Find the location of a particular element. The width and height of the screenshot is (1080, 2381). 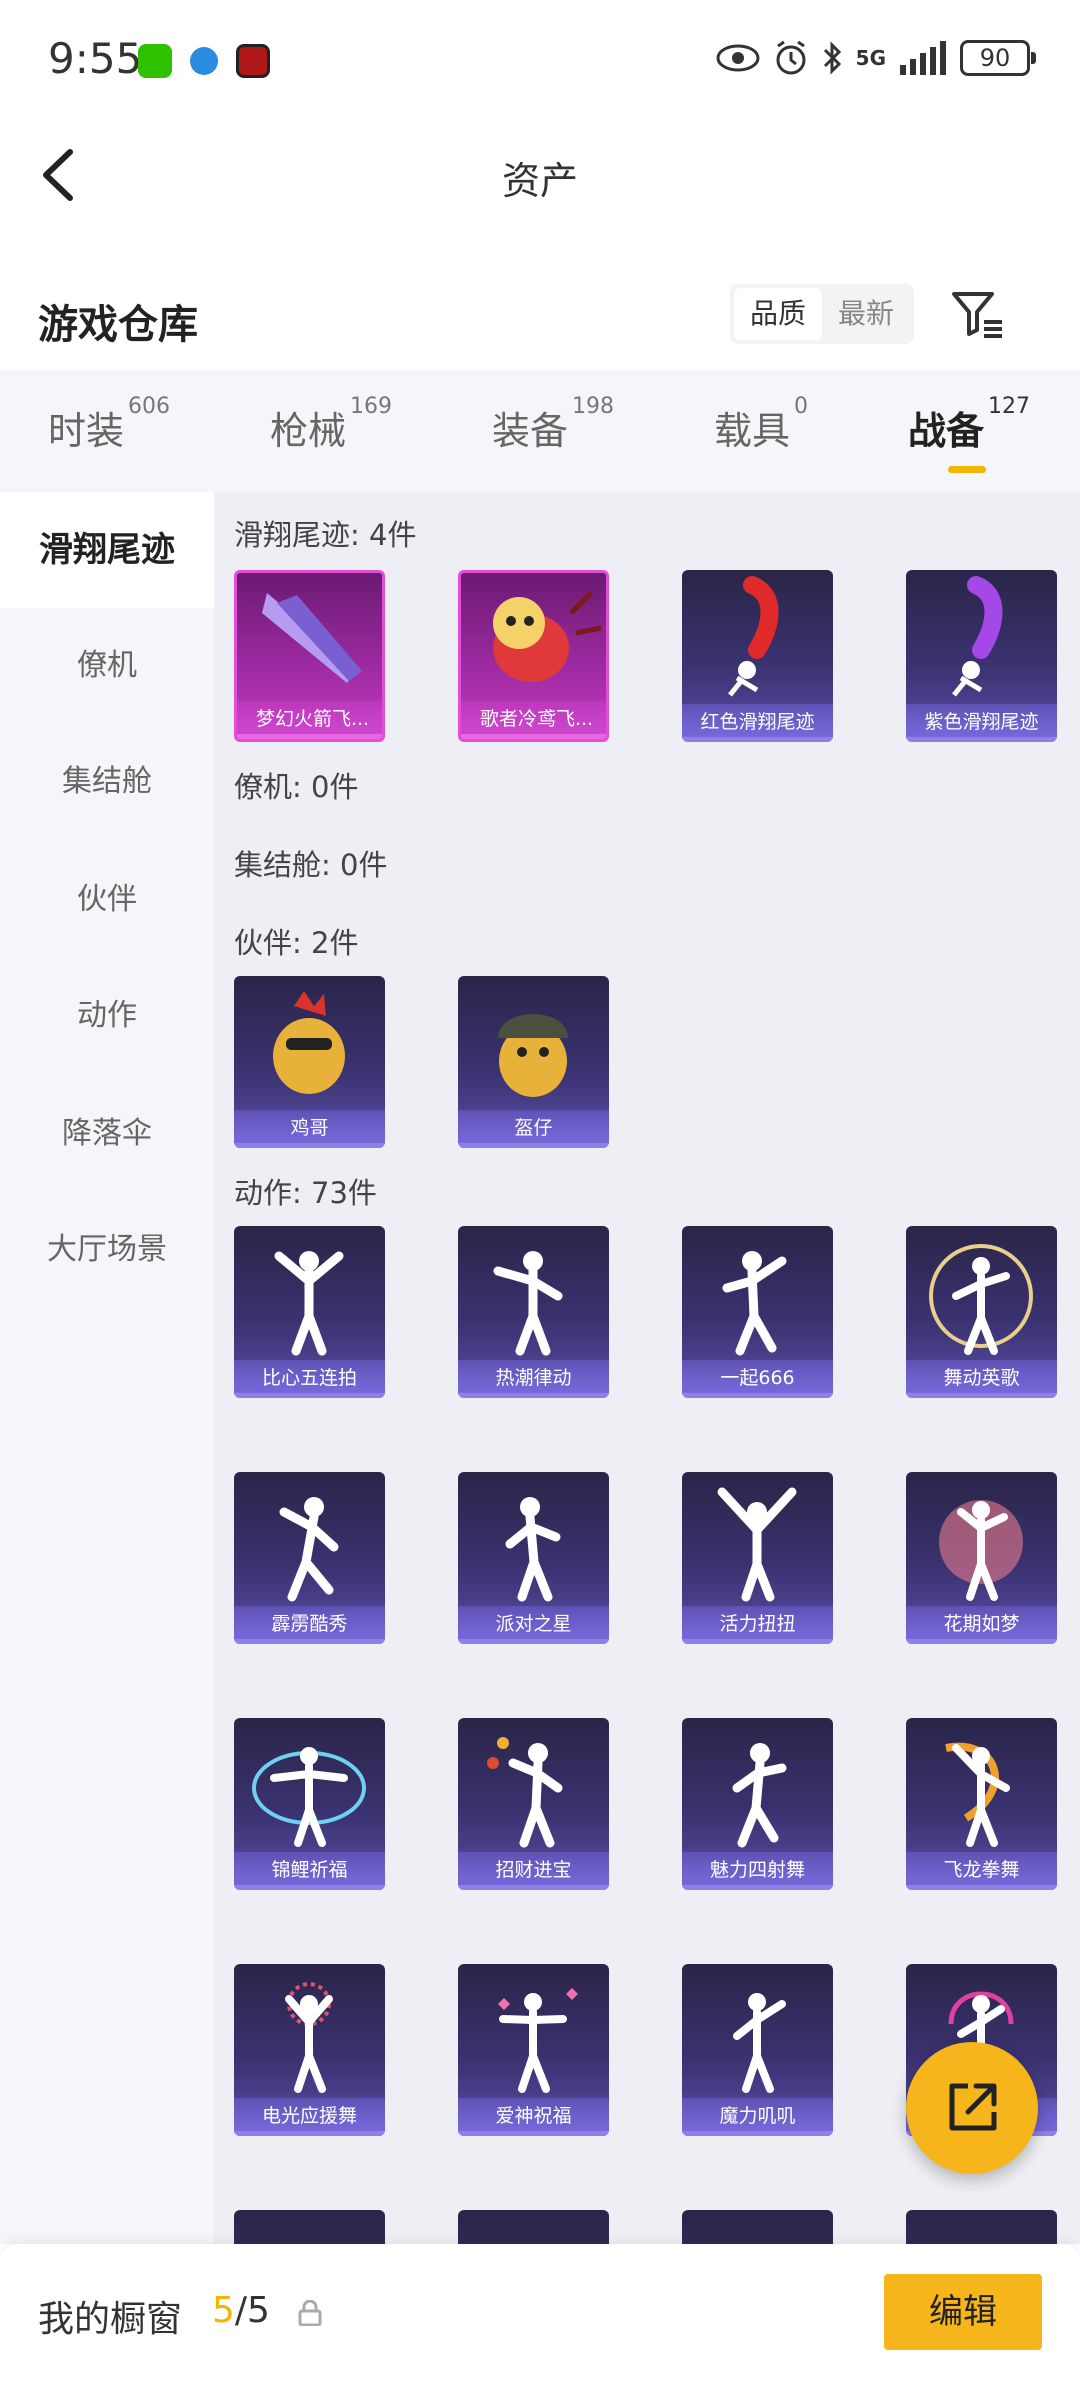

item-card: 紫色滑翔尾迹 is located at coordinates (981, 656).